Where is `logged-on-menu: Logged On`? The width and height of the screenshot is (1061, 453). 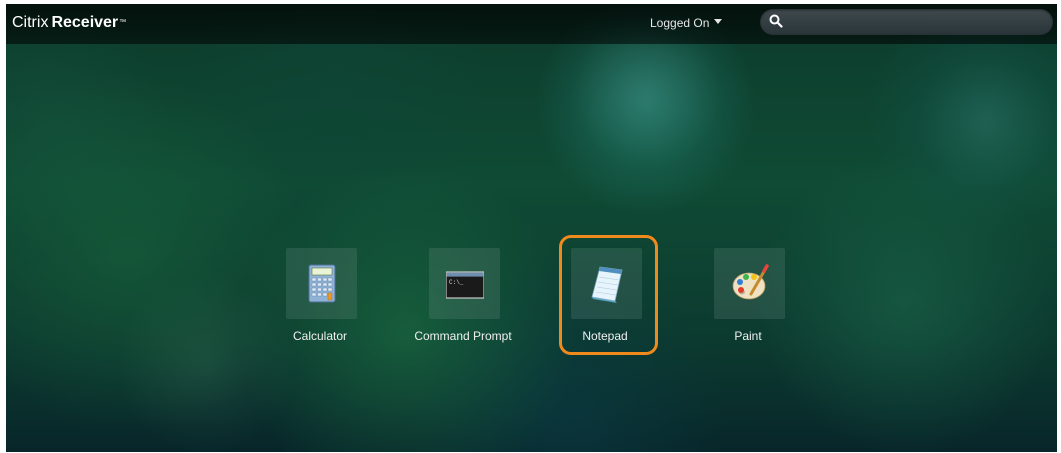 logged-on-menu: Logged On is located at coordinates (686, 23).